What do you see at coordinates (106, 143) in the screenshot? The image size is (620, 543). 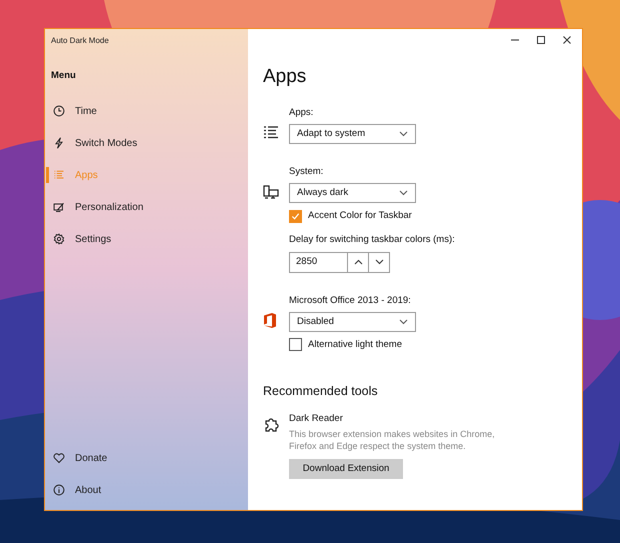 I see `nav-item: Switch Modes` at bounding box center [106, 143].